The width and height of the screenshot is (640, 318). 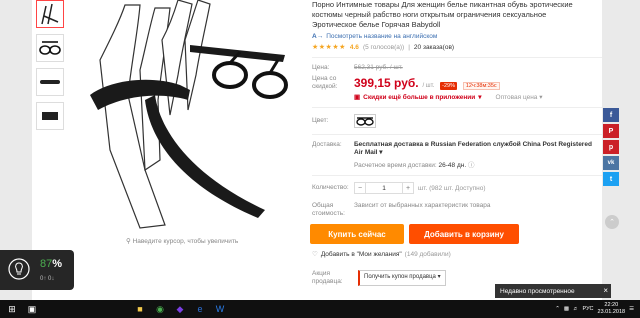 What do you see at coordinates (12, 309) in the screenshot?
I see `windows-start-icon: ⊞` at bounding box center [12, 309].